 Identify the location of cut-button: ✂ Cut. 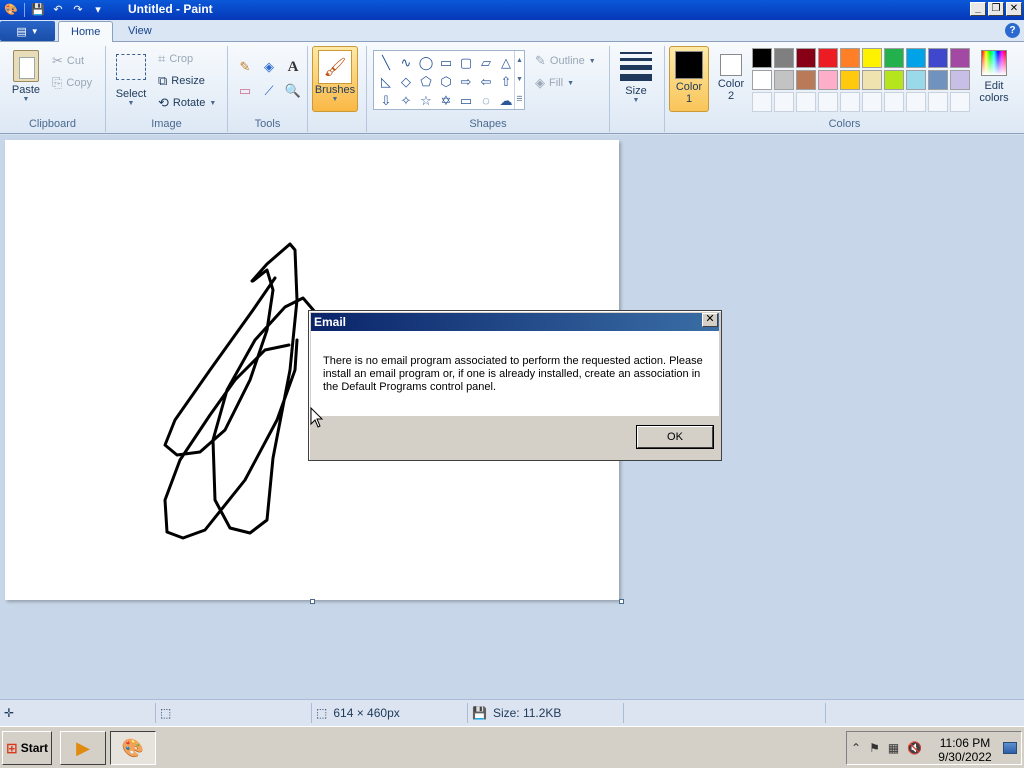
(68, 61).